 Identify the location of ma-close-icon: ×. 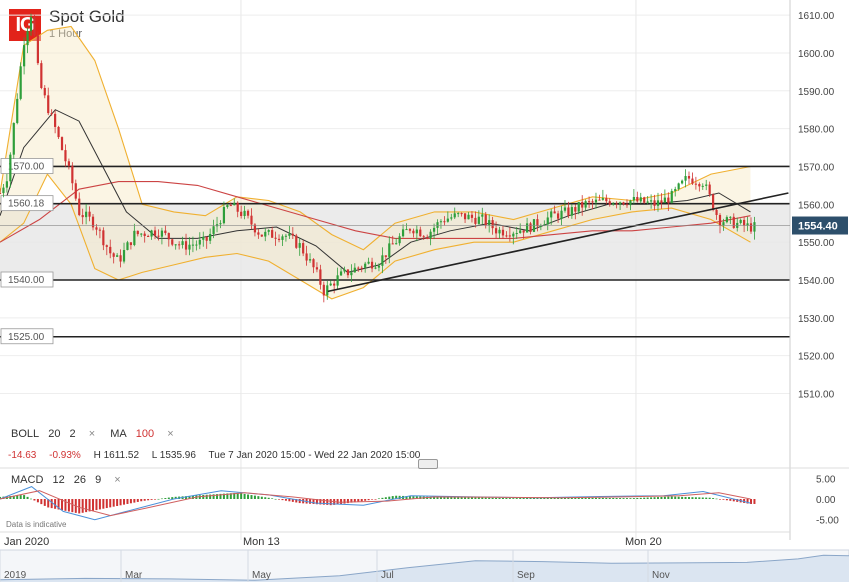
(170, 434).